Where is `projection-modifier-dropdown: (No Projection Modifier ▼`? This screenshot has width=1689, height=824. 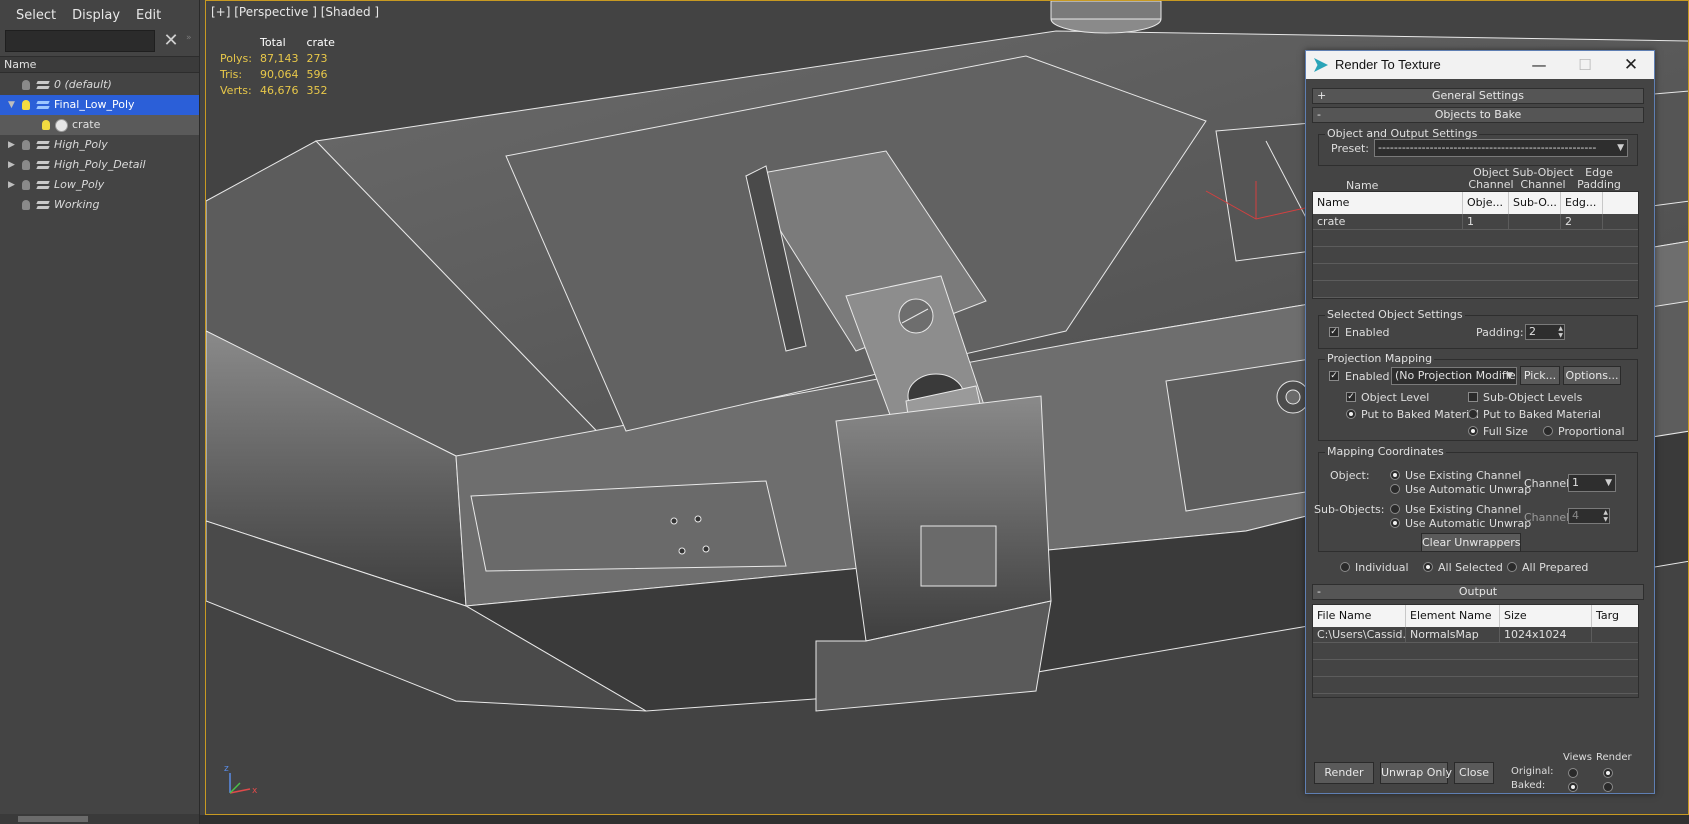
projection-modifier-dropdown: (No Projection Modifier ▼ is located at coordinates (1454, 376).